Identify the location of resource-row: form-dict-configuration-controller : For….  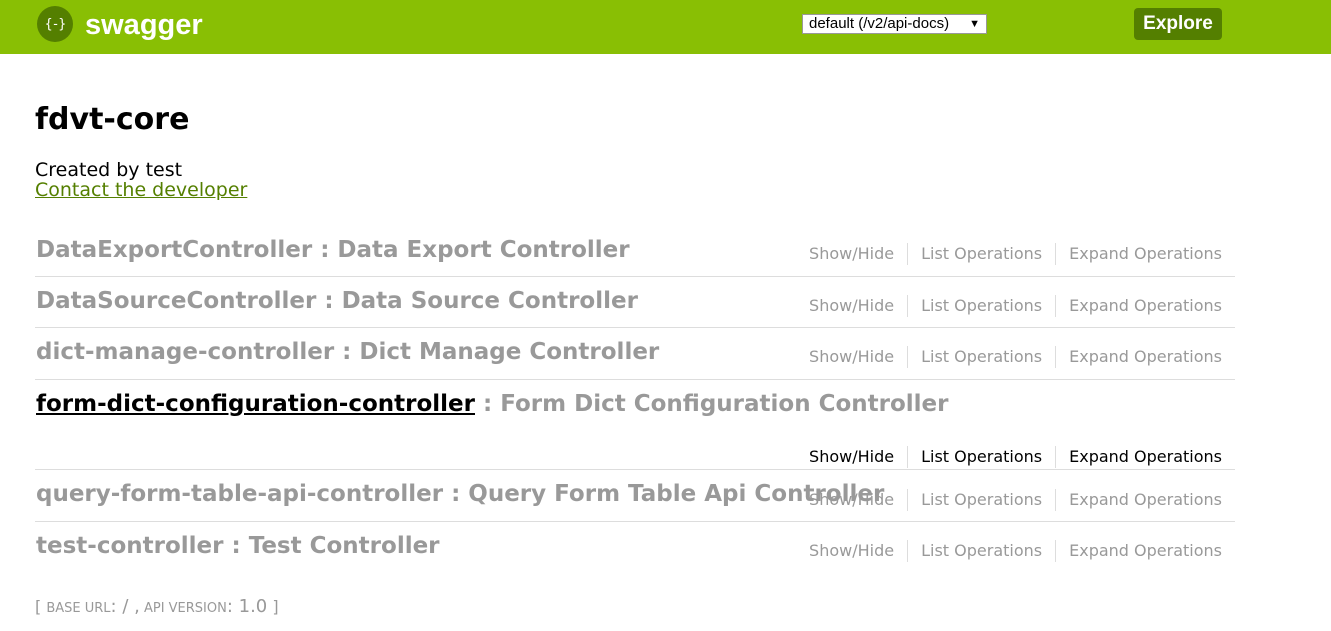
(635, 425).